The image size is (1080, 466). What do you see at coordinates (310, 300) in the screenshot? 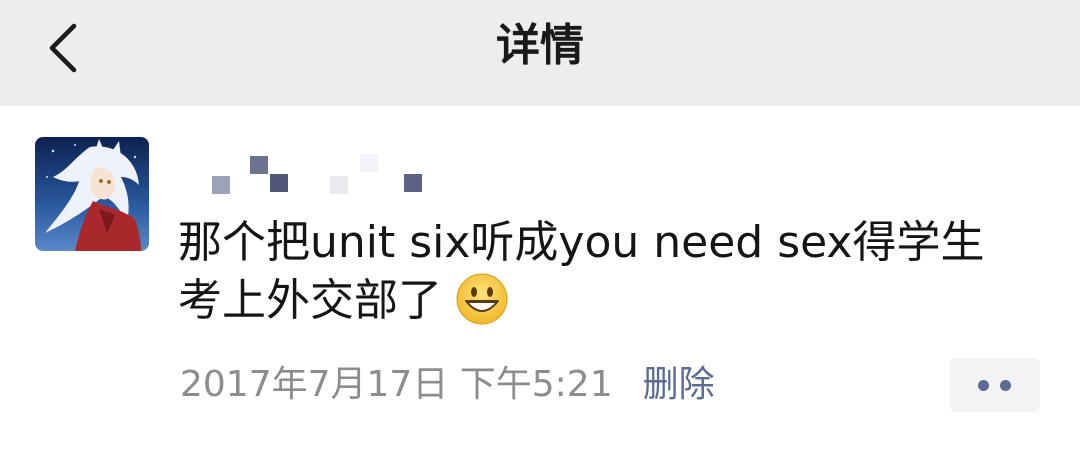
I see `post-text-line-2-text: 考上外交部了` at bounding box center [310, 300].